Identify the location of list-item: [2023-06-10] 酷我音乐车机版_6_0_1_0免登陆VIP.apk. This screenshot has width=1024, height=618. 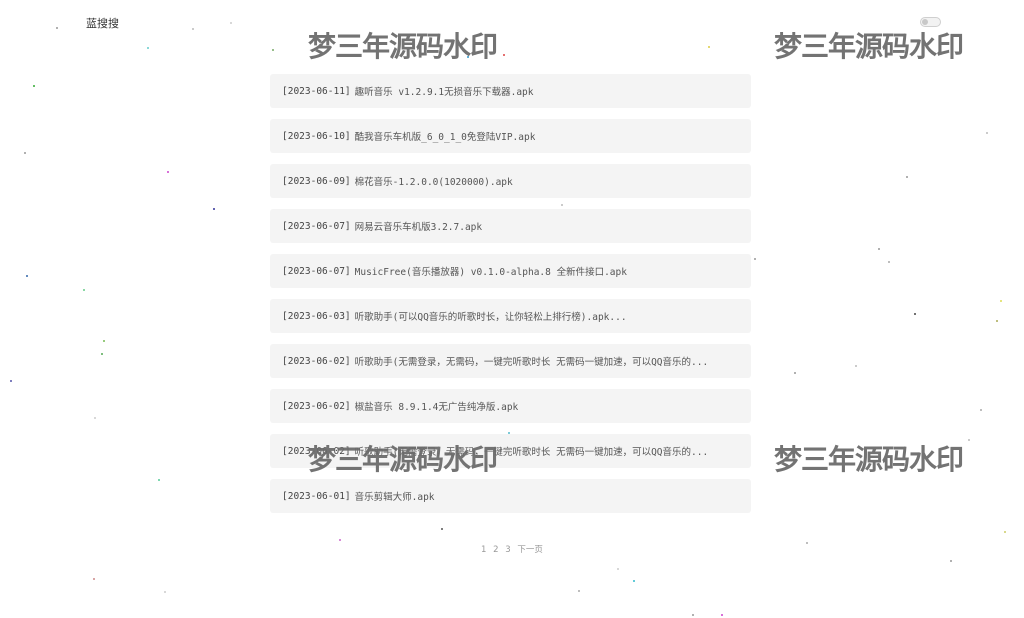
(510, 136).